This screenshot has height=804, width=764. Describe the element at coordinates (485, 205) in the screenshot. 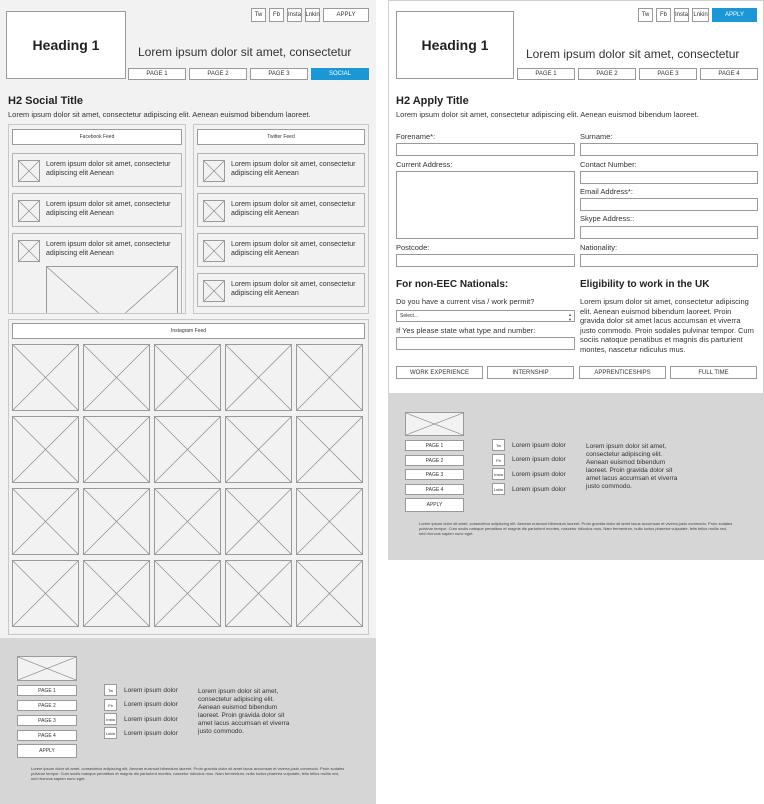

I see `address-field` at that location.